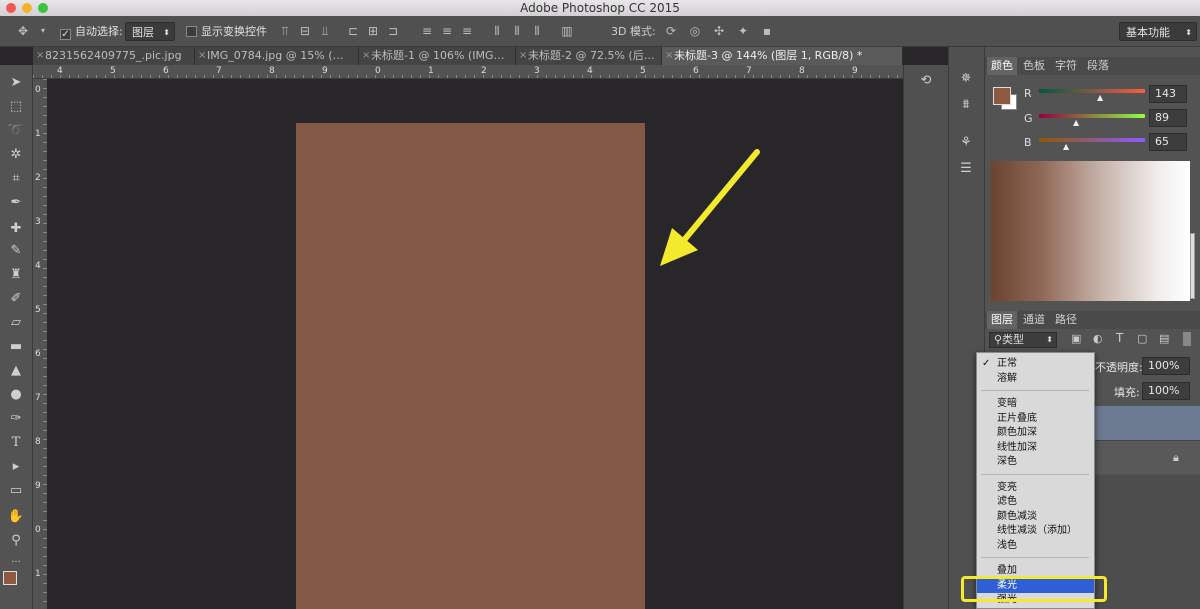 The width and height of the screenshot is (1200, 609). I want to click on filter-smart-object-icon: ▤, so click(1164, 338).